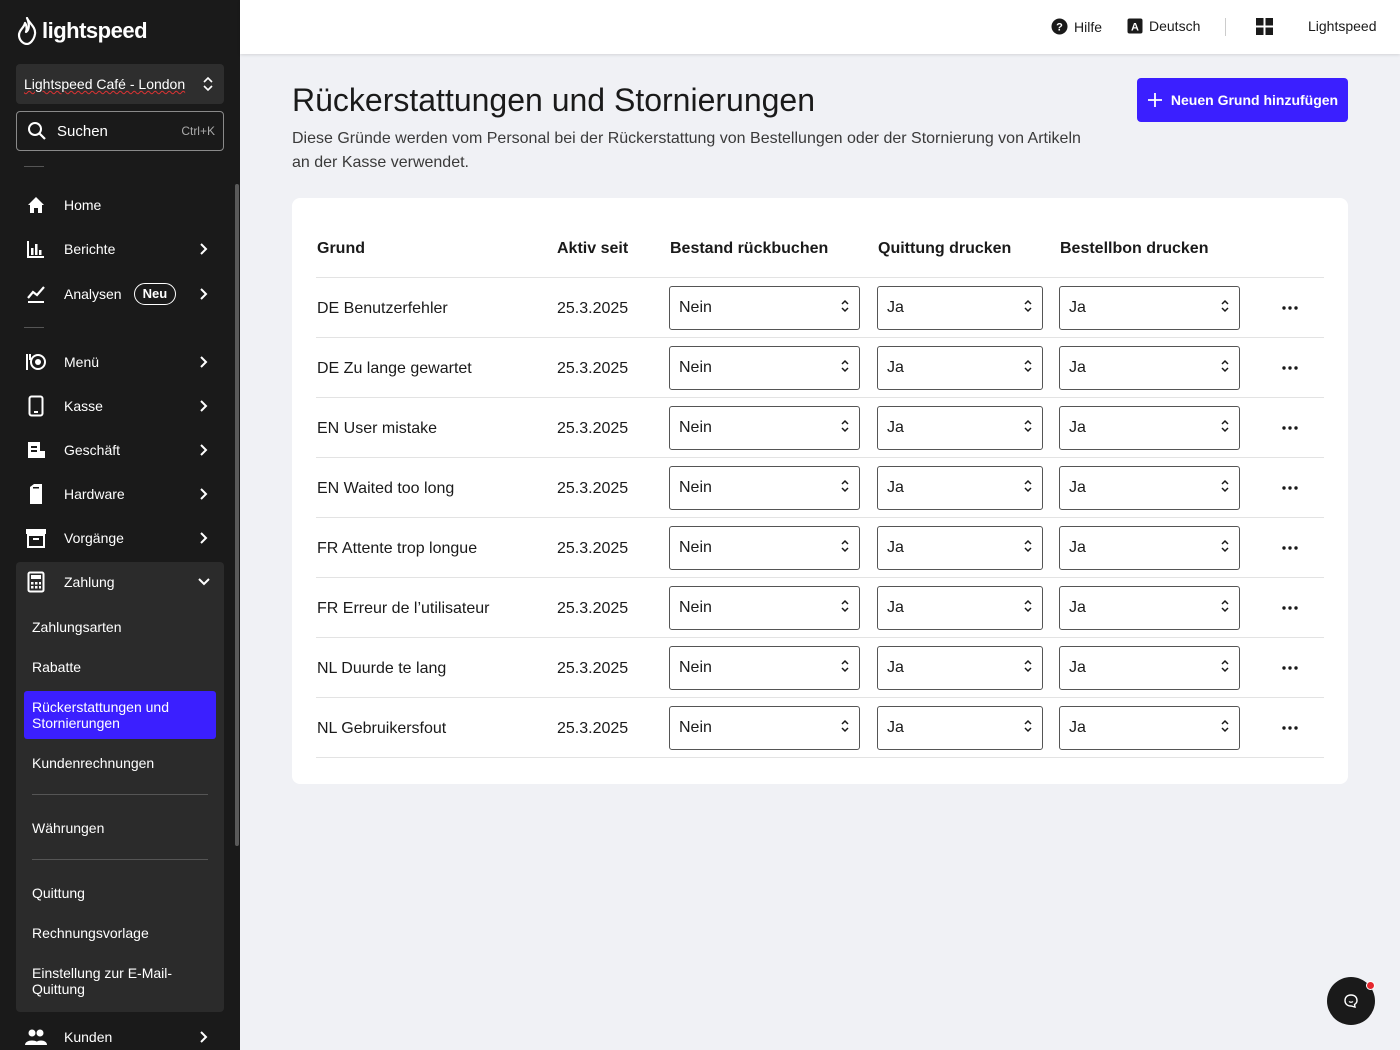  I want to click on reason-name: DE Benutzerfehler, so click(382, 308).